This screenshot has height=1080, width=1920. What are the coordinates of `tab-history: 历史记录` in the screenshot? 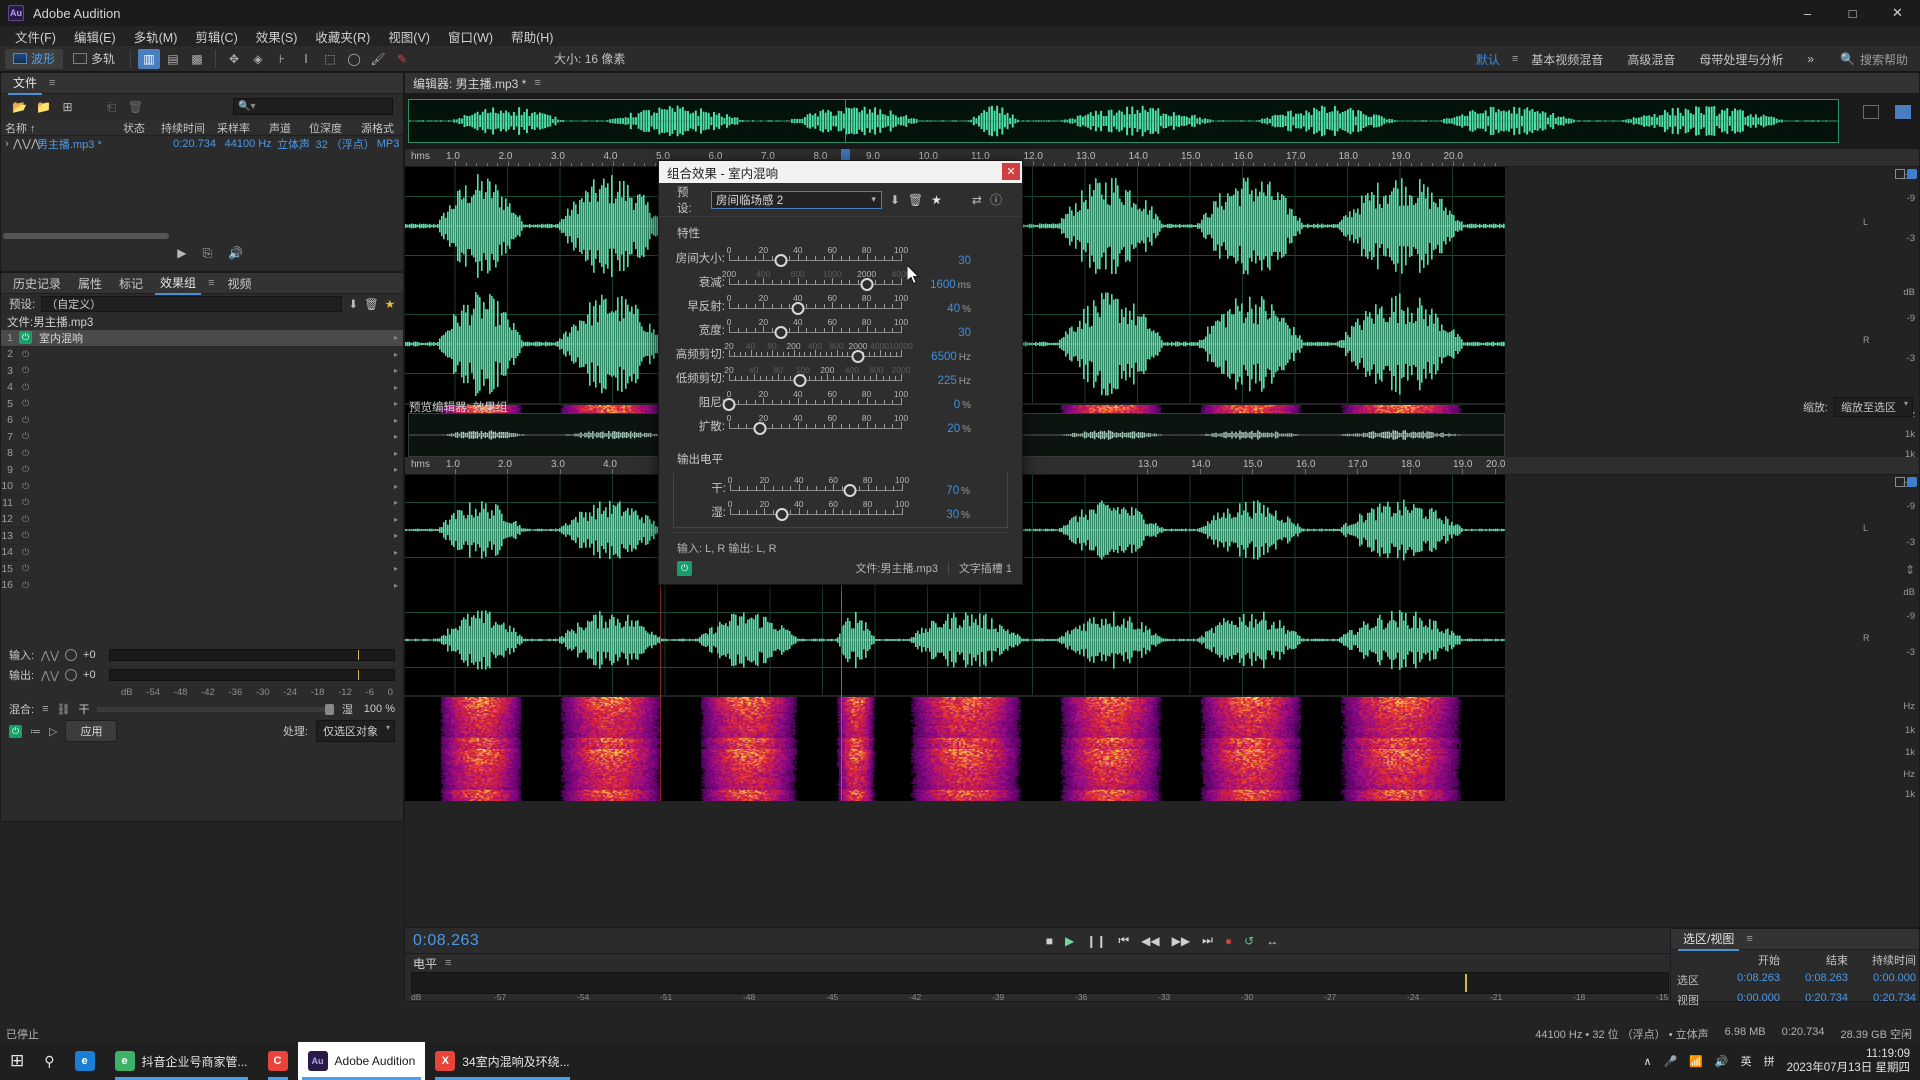 It's located at (37, 283).